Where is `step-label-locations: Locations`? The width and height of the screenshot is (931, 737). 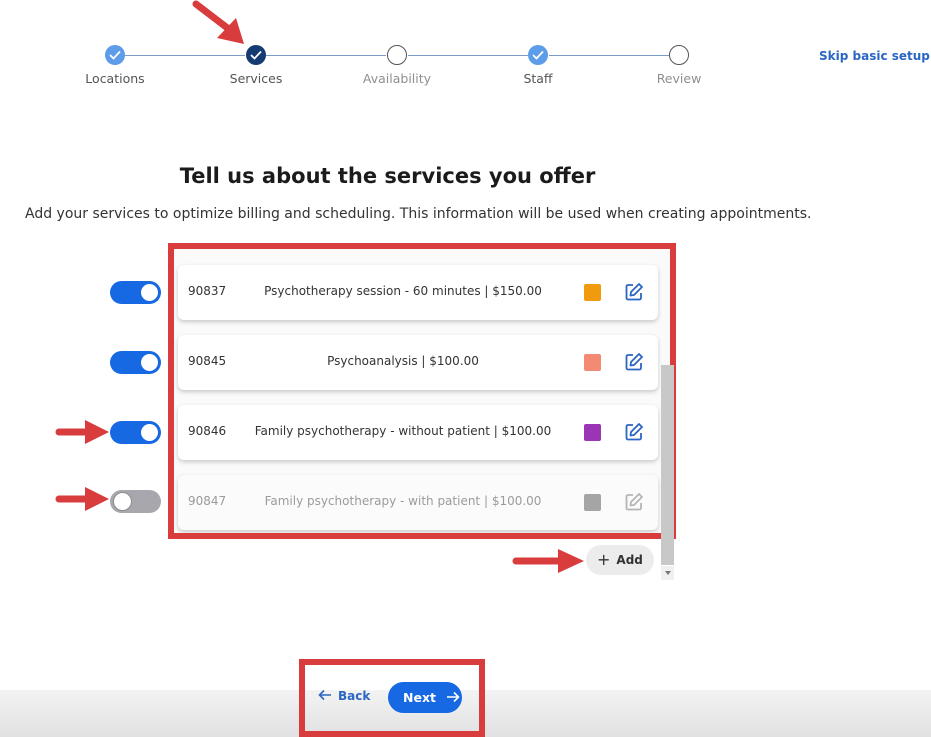 step-label-locations: Locations is located at coordinates (115, 78).